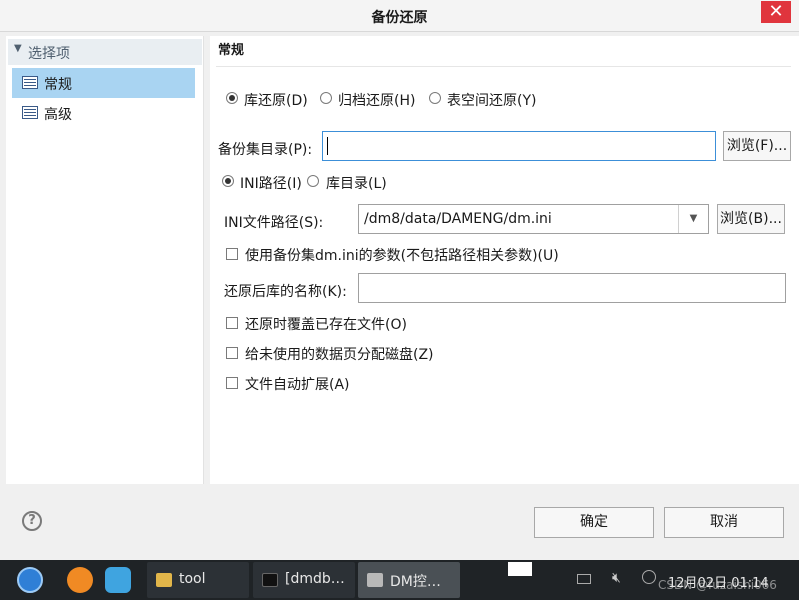 This screenshot has height=600, width=799. What do you see at coordinates (435, 98) in the screenshot?
I see `radio-tablespace-restore` at bounding box center [435, 98].